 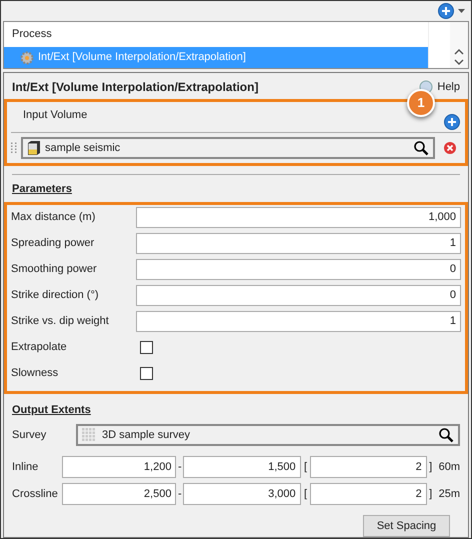 I want to click on cube-icon, so click(x=34, y=148).